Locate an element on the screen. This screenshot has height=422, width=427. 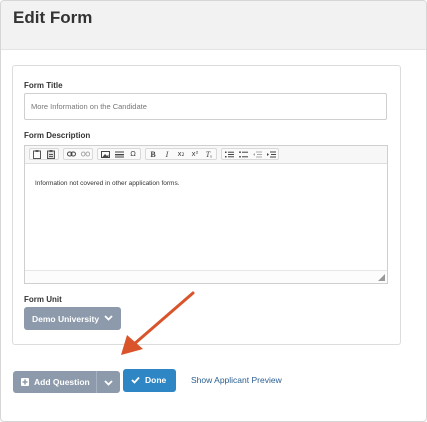
form-description-label: Form Description is located at coordinates (57, 135).